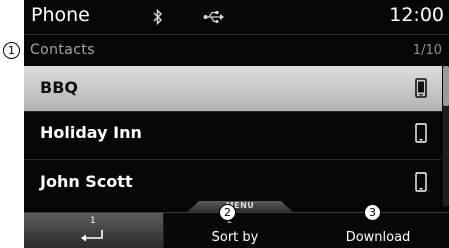 The width and height of the screenshot is (449, 248). Describe the element at coordinates (93, 221) in the screenshot. I see `back-button-number: 1` at that location.